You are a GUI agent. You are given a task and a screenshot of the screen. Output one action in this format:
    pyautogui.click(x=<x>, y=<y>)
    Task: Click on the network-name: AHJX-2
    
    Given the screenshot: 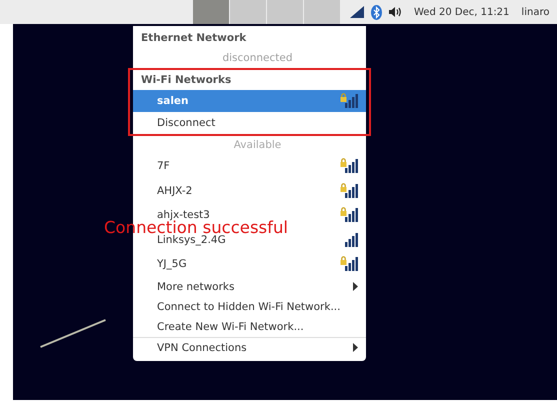 What is the action you would take?
    pyautogui.click(x=174, y=191)
    